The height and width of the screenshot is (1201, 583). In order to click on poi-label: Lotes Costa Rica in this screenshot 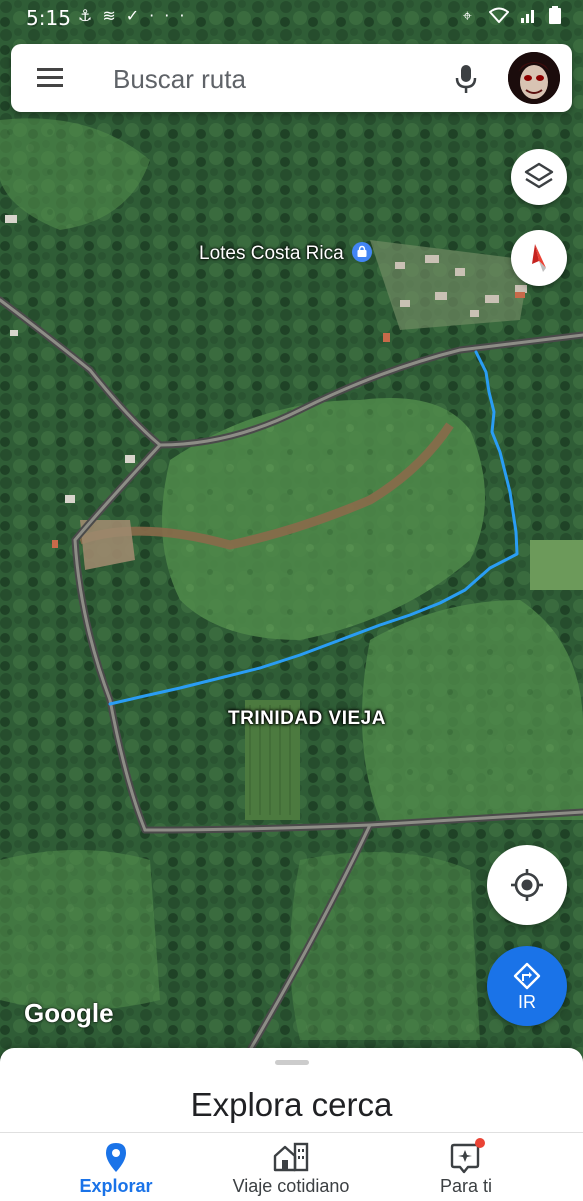, I will do `click(286, 253)`.